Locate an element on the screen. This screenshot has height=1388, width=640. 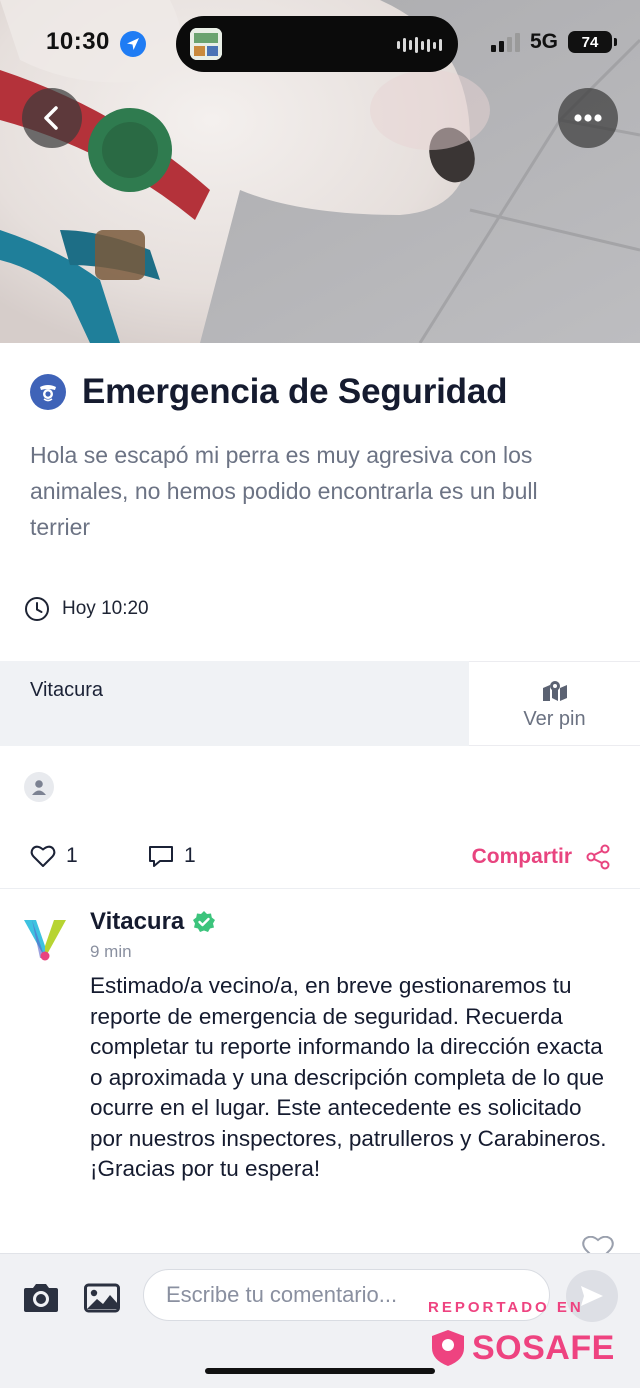
user-icon is located at coordinates (39, 787).